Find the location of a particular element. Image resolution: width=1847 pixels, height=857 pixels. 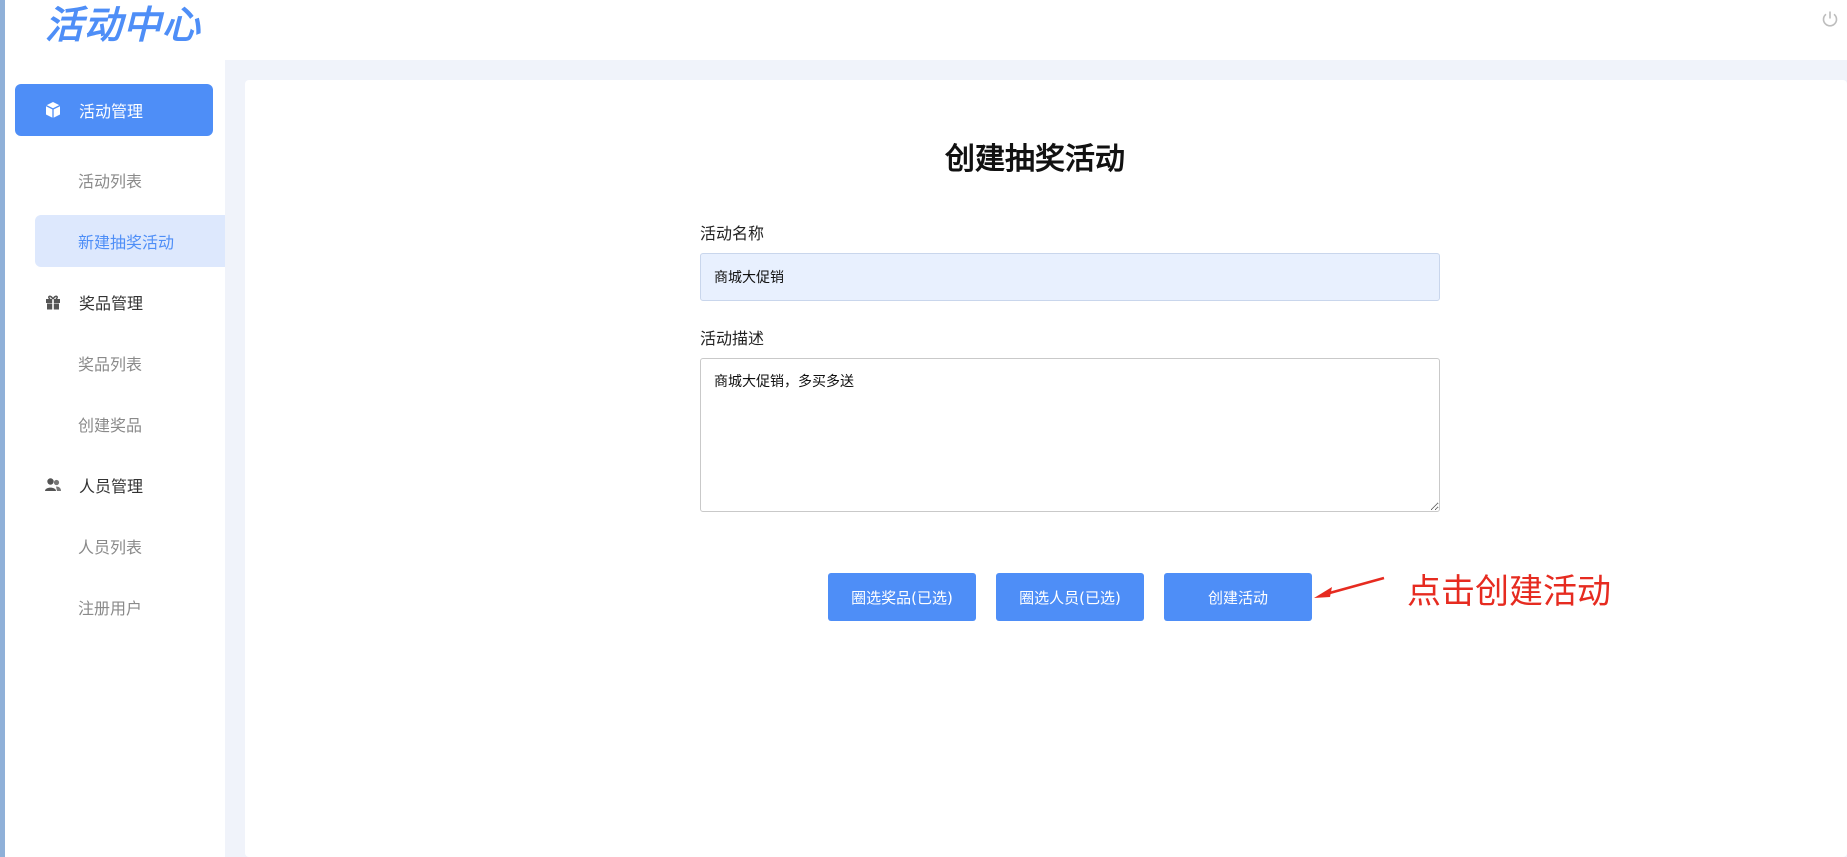

sidebar-item-new-lottery: 新建抽奖活动 is located at coordinates (130, 241).